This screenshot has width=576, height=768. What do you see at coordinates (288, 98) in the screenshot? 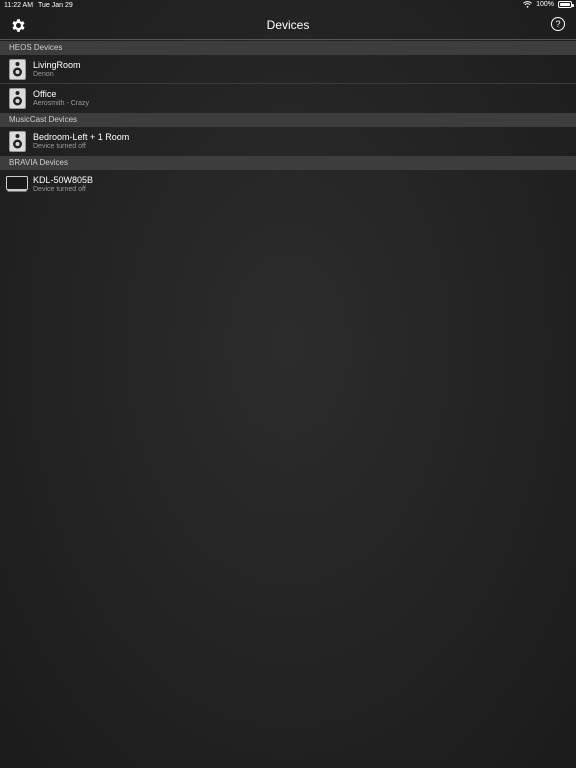
I see `device-row-office: Office Aerosmith - Crazy` at bounding box center [288, 98].